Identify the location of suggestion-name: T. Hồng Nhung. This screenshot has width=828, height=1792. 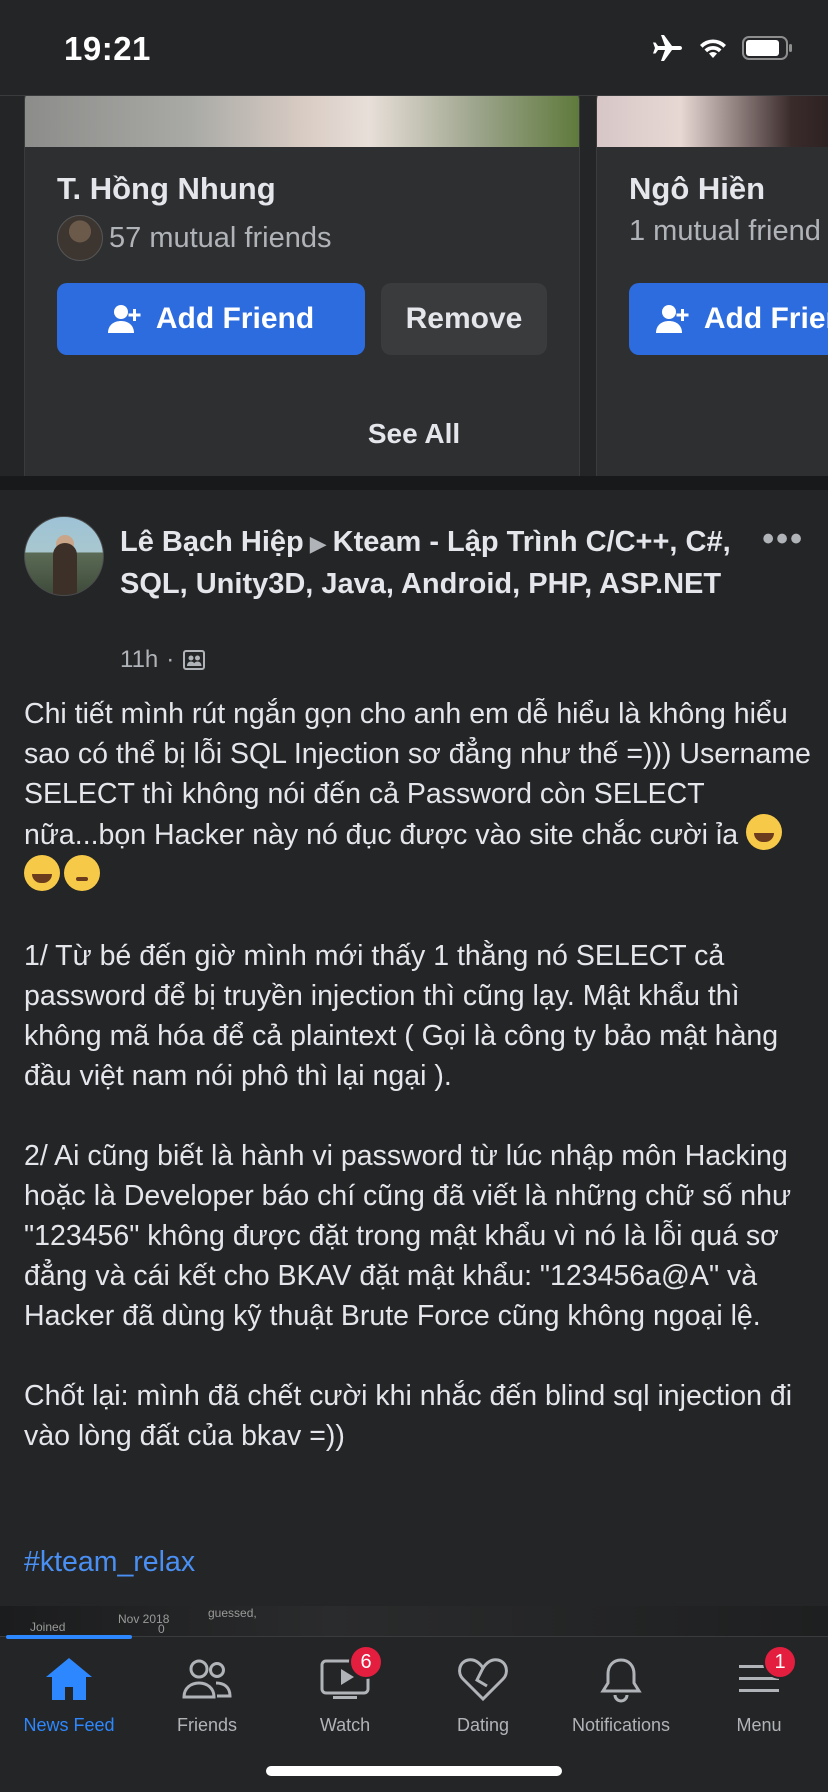
(166, 189).